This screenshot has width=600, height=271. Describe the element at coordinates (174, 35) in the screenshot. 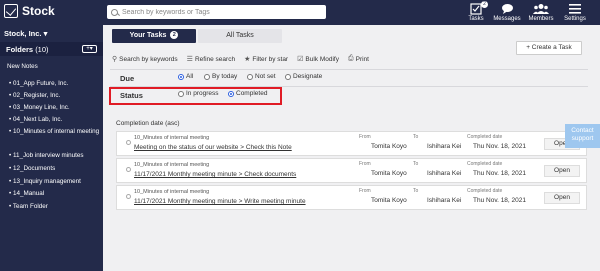

I see `tab-count-badge: 2` at that location.